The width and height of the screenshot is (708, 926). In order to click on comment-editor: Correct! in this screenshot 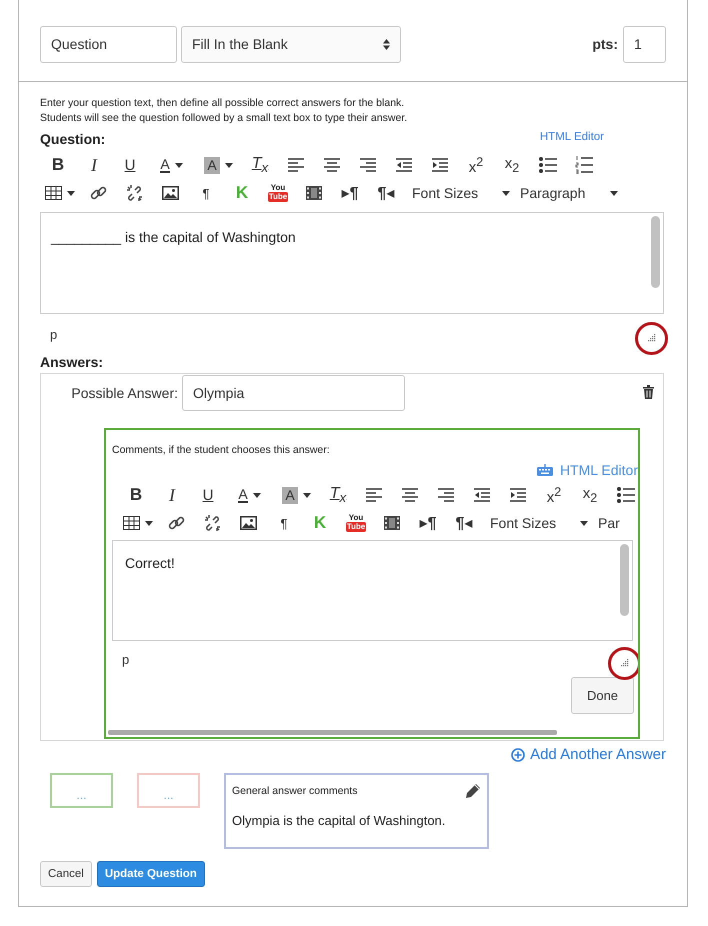, I will do `click(372, 590)`.